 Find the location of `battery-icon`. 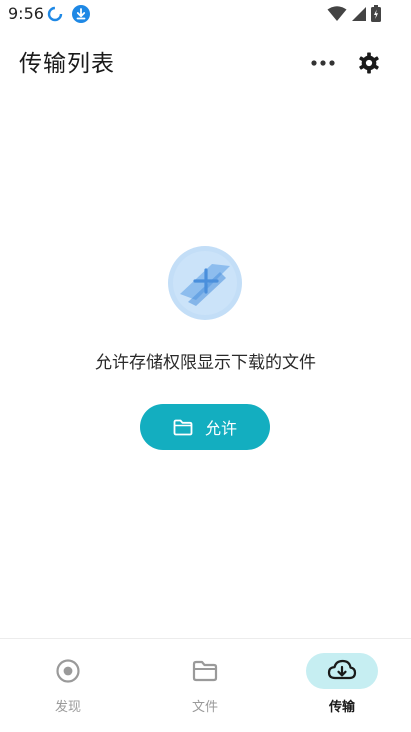

battery-icon is located at coordinates (376, 13).